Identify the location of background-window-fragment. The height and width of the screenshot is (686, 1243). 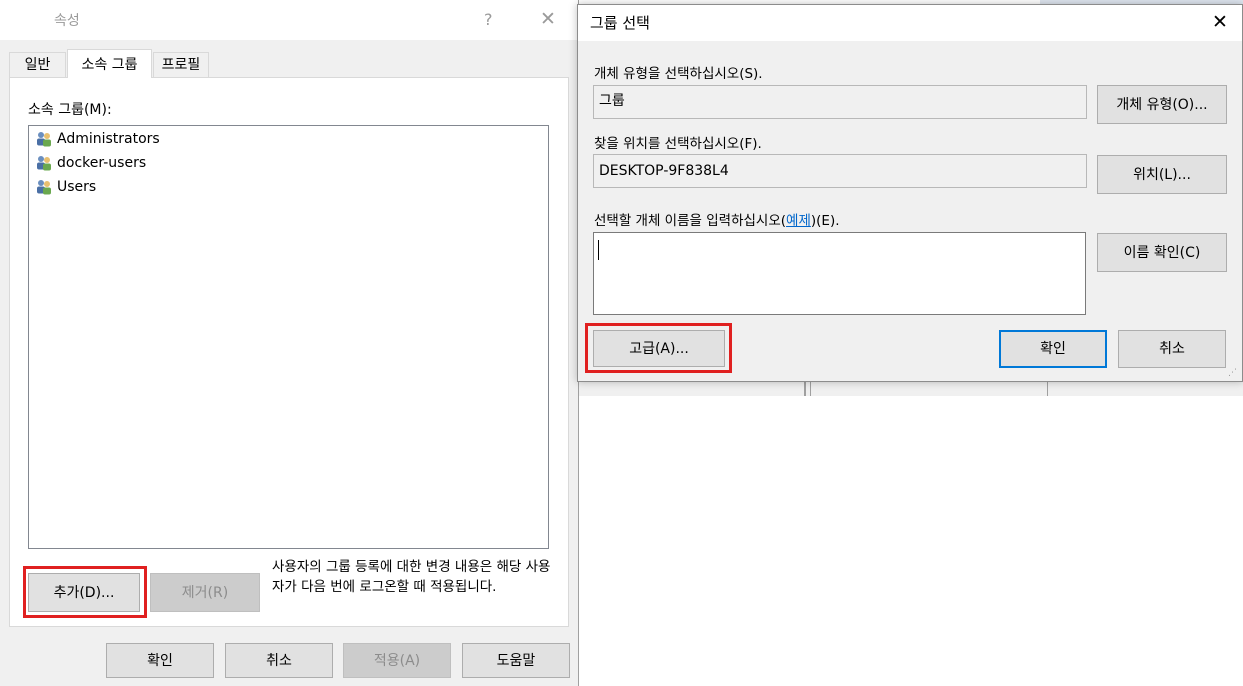
(911, 388).